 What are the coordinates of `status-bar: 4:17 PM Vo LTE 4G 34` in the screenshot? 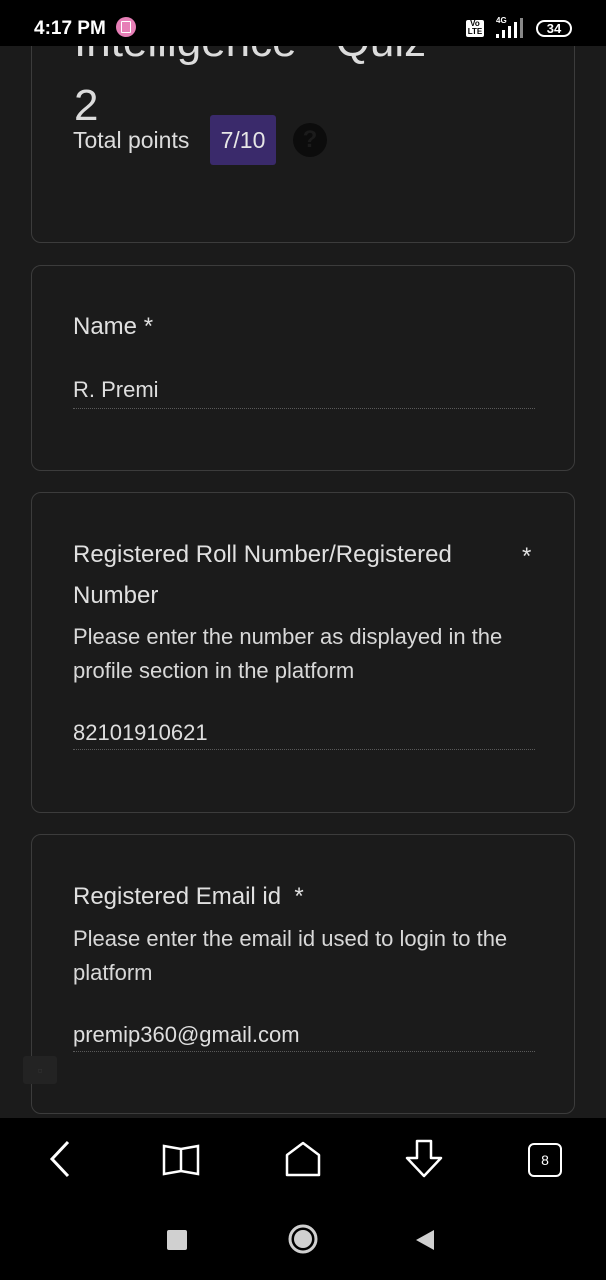 It's located at (303, 23).